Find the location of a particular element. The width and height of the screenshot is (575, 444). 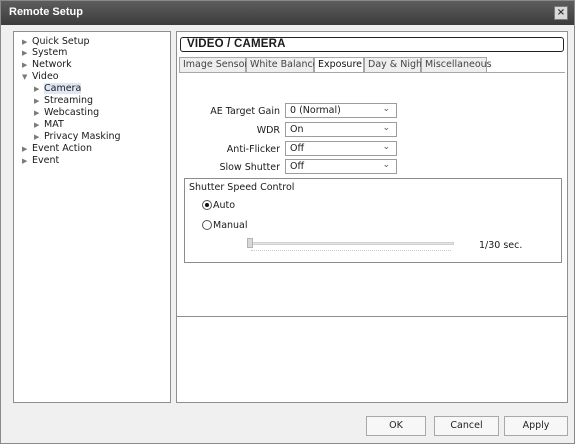

shutter-speed-slider-track is located at coordinates (351, 243).